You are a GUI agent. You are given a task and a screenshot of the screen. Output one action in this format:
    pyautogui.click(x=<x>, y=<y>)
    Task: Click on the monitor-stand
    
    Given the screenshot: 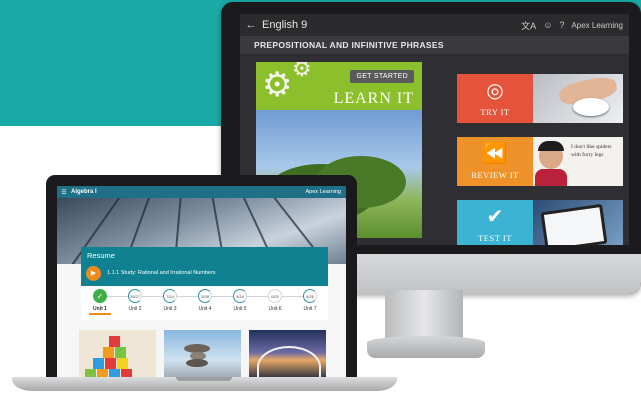 What is the action you would take?
    pyautogui.click(x=424, y=315)
    